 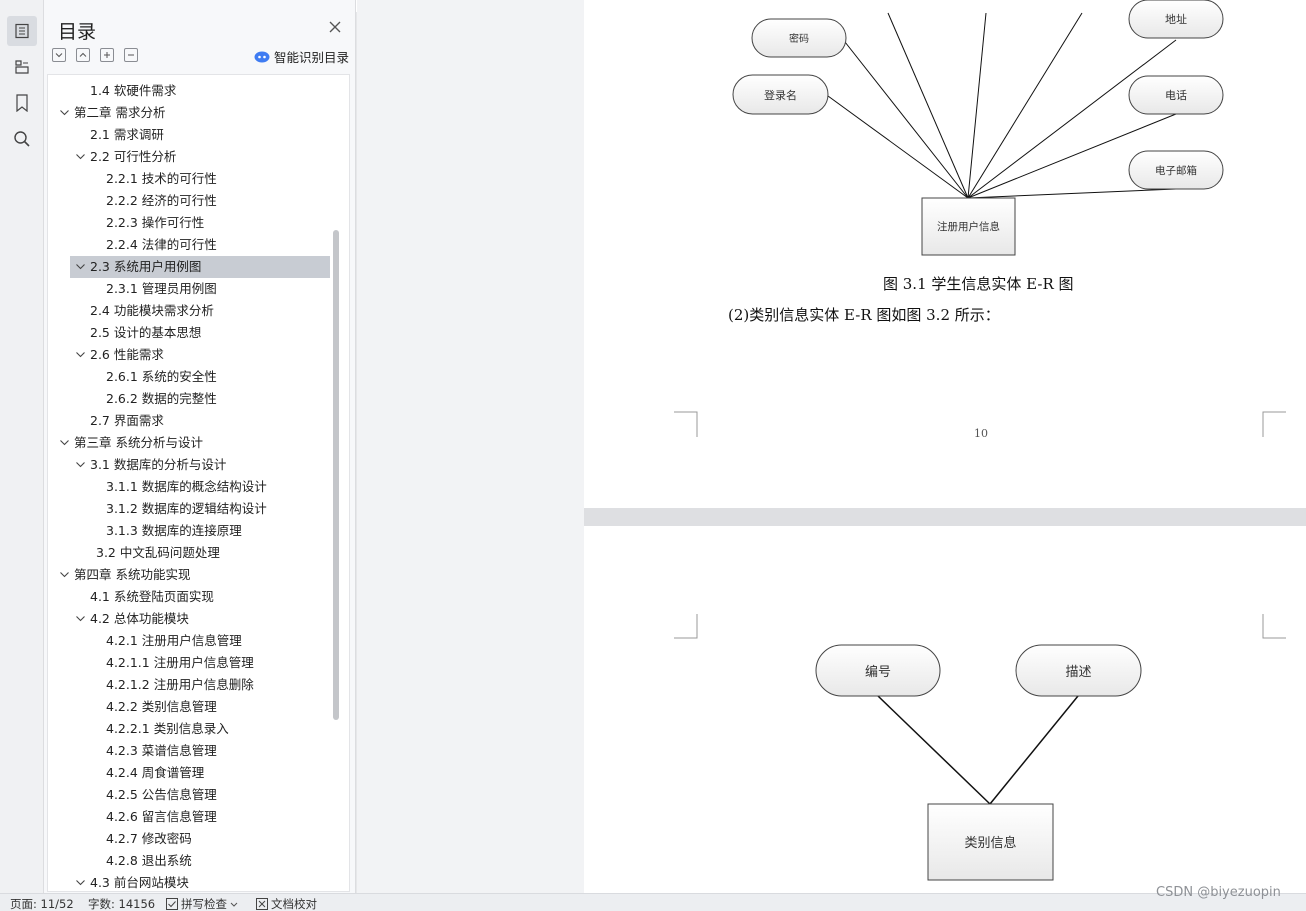 I want to click on toc-item: 4.2.5 公告信息管理, so click(x=189, y=795).